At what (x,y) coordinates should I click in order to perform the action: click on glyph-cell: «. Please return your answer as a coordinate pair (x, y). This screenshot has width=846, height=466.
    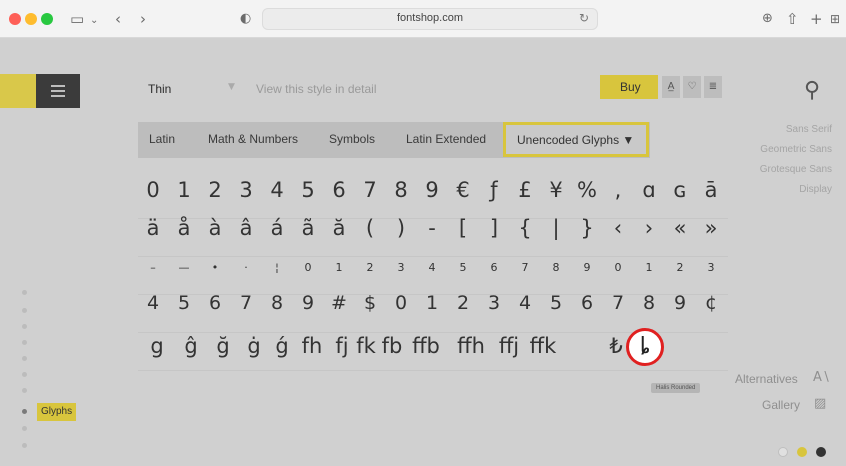
    Looking at the image, I should click on (680, 228).